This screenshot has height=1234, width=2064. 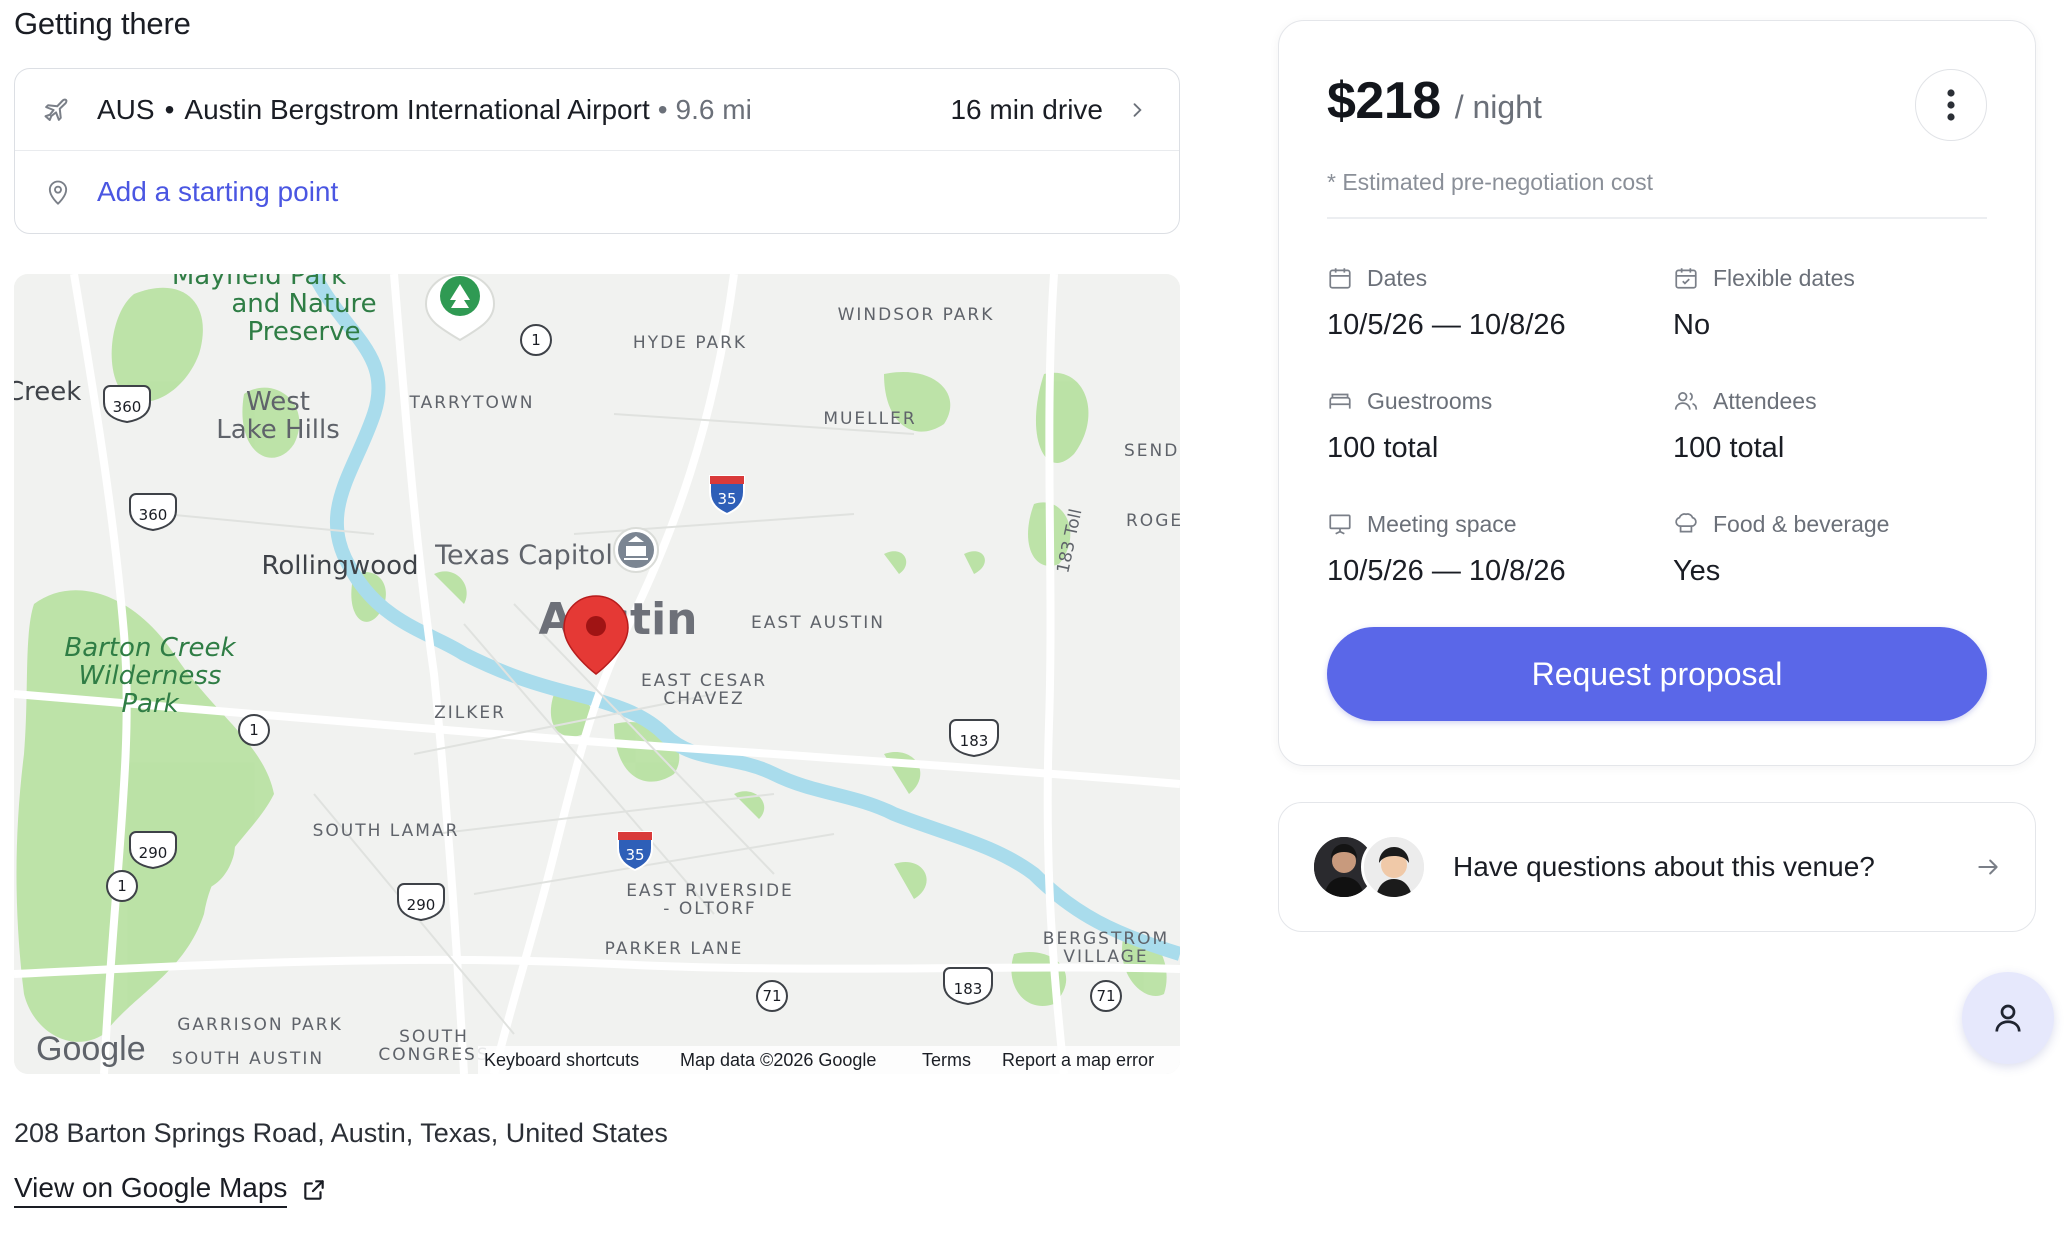 What do you see at coordinates (1692, 325) in the screenshot?
I see `detail-value: No` at bounding box center [1692, 325].